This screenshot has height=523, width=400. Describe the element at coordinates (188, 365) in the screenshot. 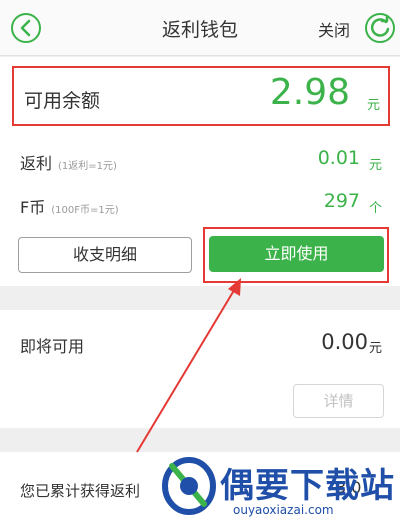

I see `annotation-arrow` at that location.